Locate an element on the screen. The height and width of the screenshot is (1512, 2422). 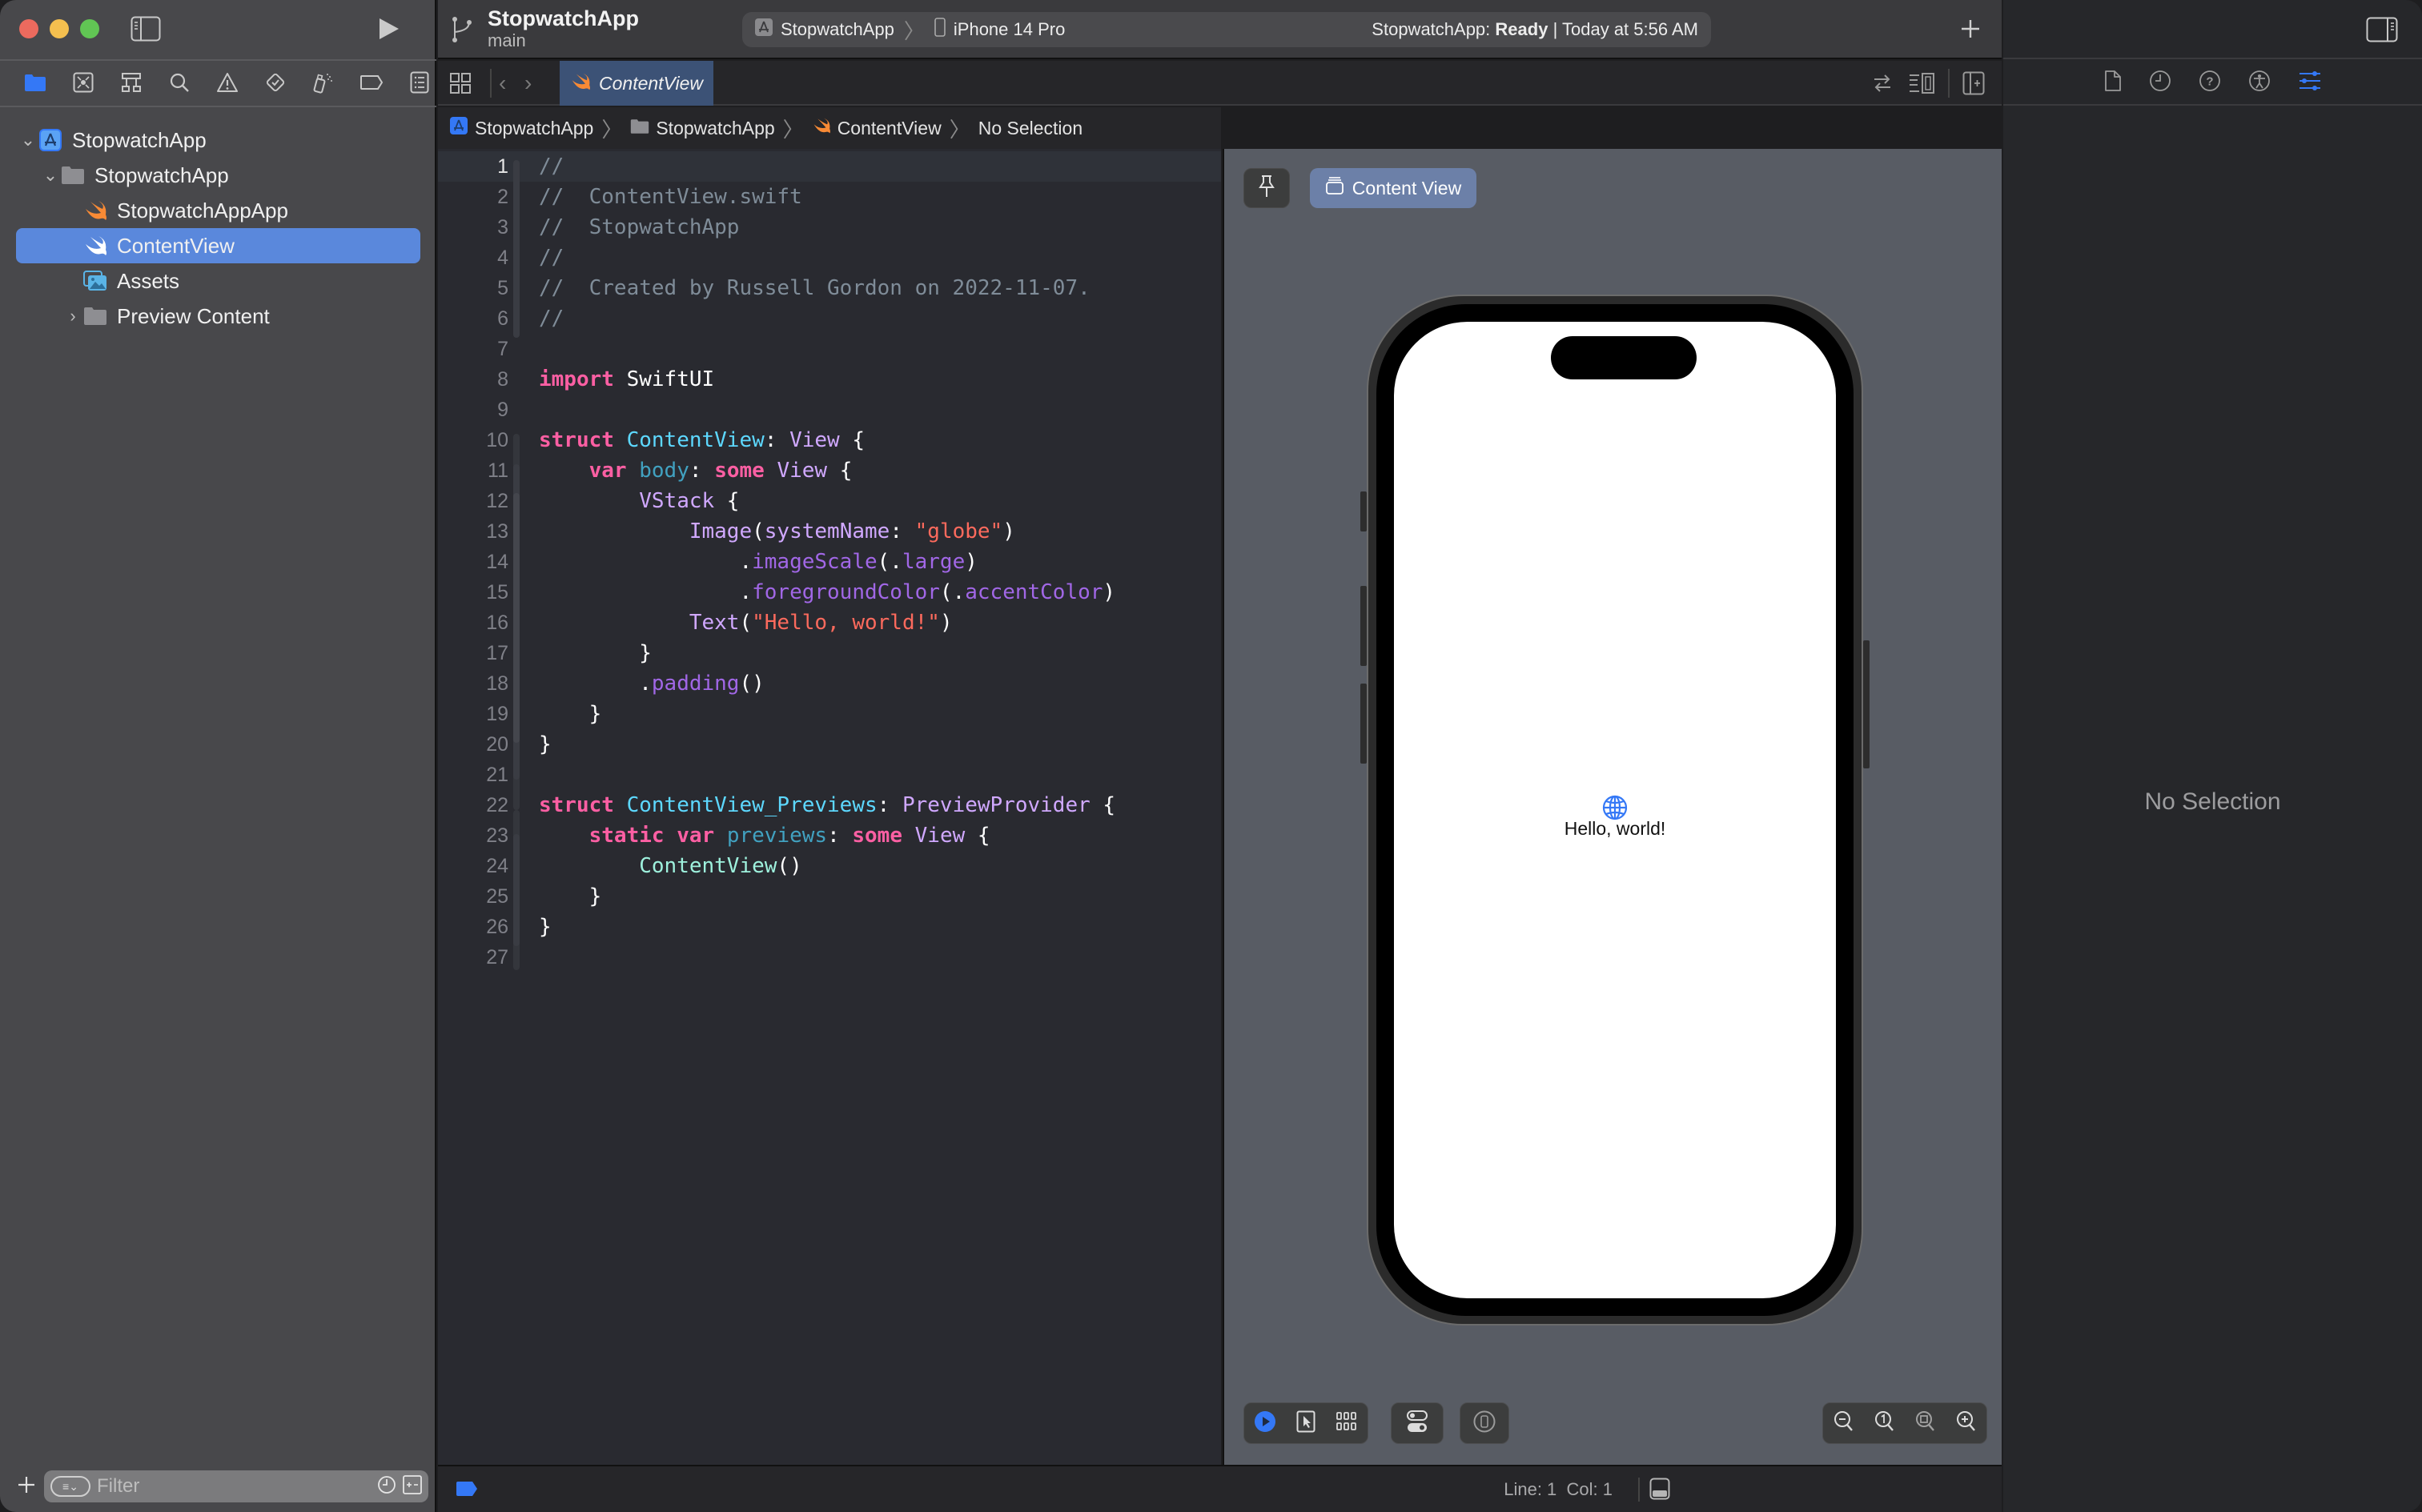
back-button: ‹ is located at coordinates (502, 83).